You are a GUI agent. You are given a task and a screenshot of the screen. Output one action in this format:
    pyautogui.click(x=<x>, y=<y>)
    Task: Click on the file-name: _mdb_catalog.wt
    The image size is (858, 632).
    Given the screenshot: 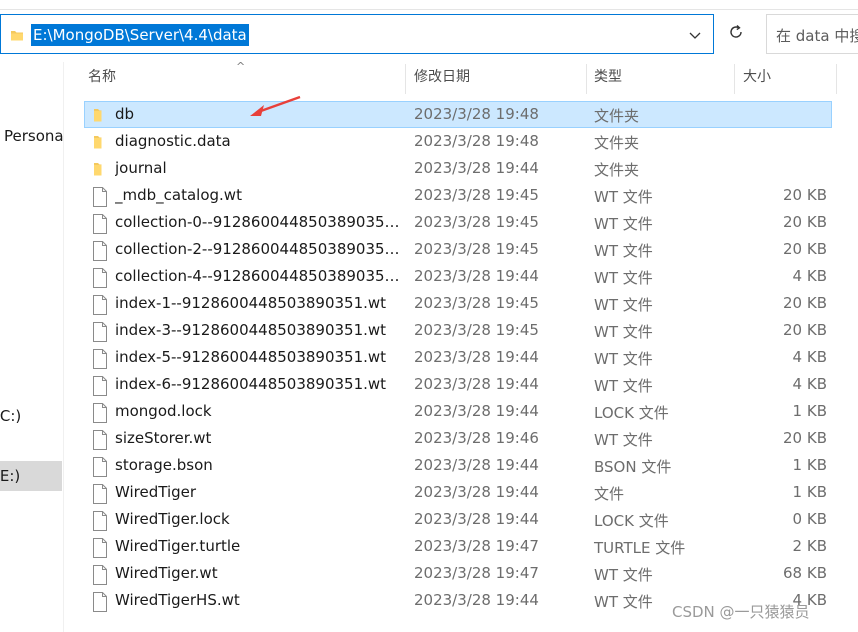 What is the action you would take?
    pyautogui.click(x=178, y=195)
    